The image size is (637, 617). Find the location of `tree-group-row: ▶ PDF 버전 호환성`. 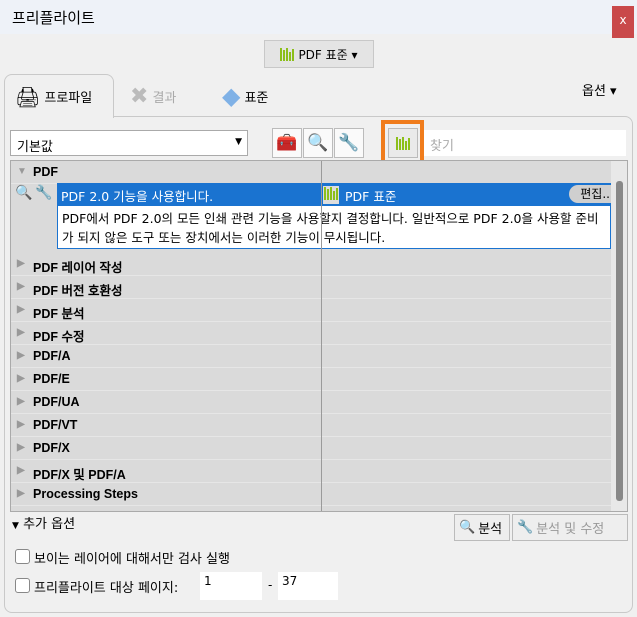

tree-group-row: ▶ PDF 버전 호환성 is located at coordinates (311, 287).